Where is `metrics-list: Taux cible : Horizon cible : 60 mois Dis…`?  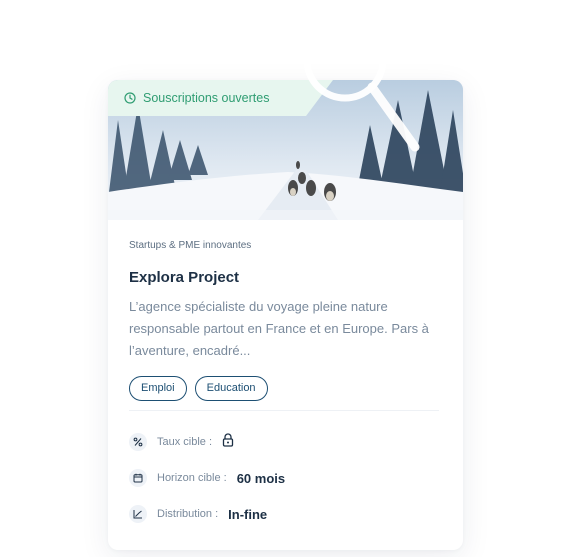
metrics-list: Taux cible : Horizon cible : 60 mois Dis… is located at coordinates (284, 486).